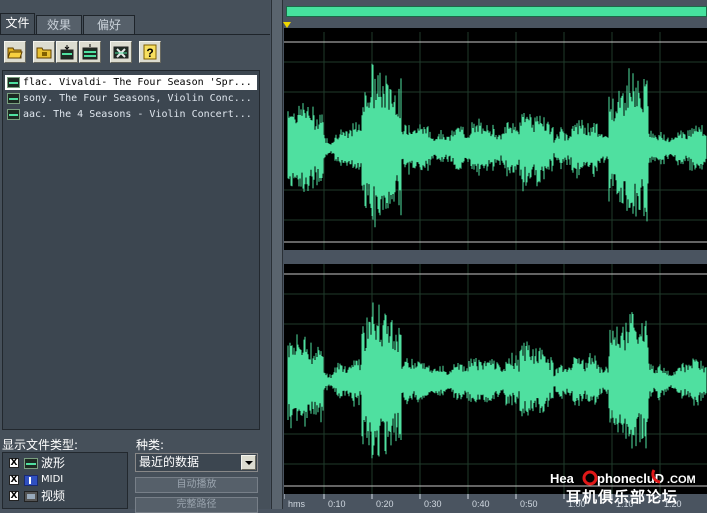 Image resolution: width=707 pixels, height=513 pixels. Describe the element at coordinates (14, 463) in the screenshot. I see `waveform-checkbox: X` at that location.